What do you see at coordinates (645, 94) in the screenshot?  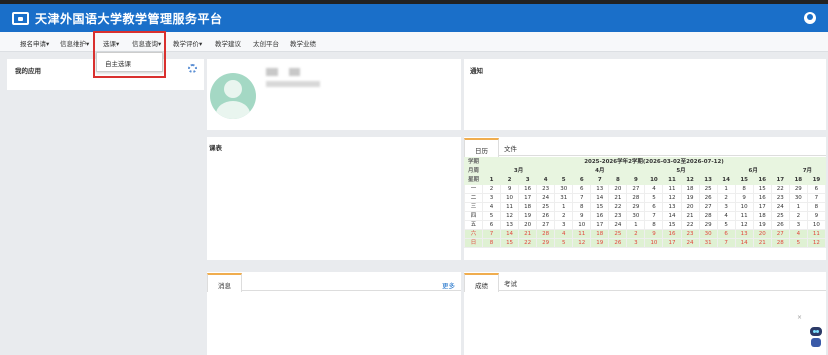 I see `notice-panel: 通知` at bounding box center [645, 94].